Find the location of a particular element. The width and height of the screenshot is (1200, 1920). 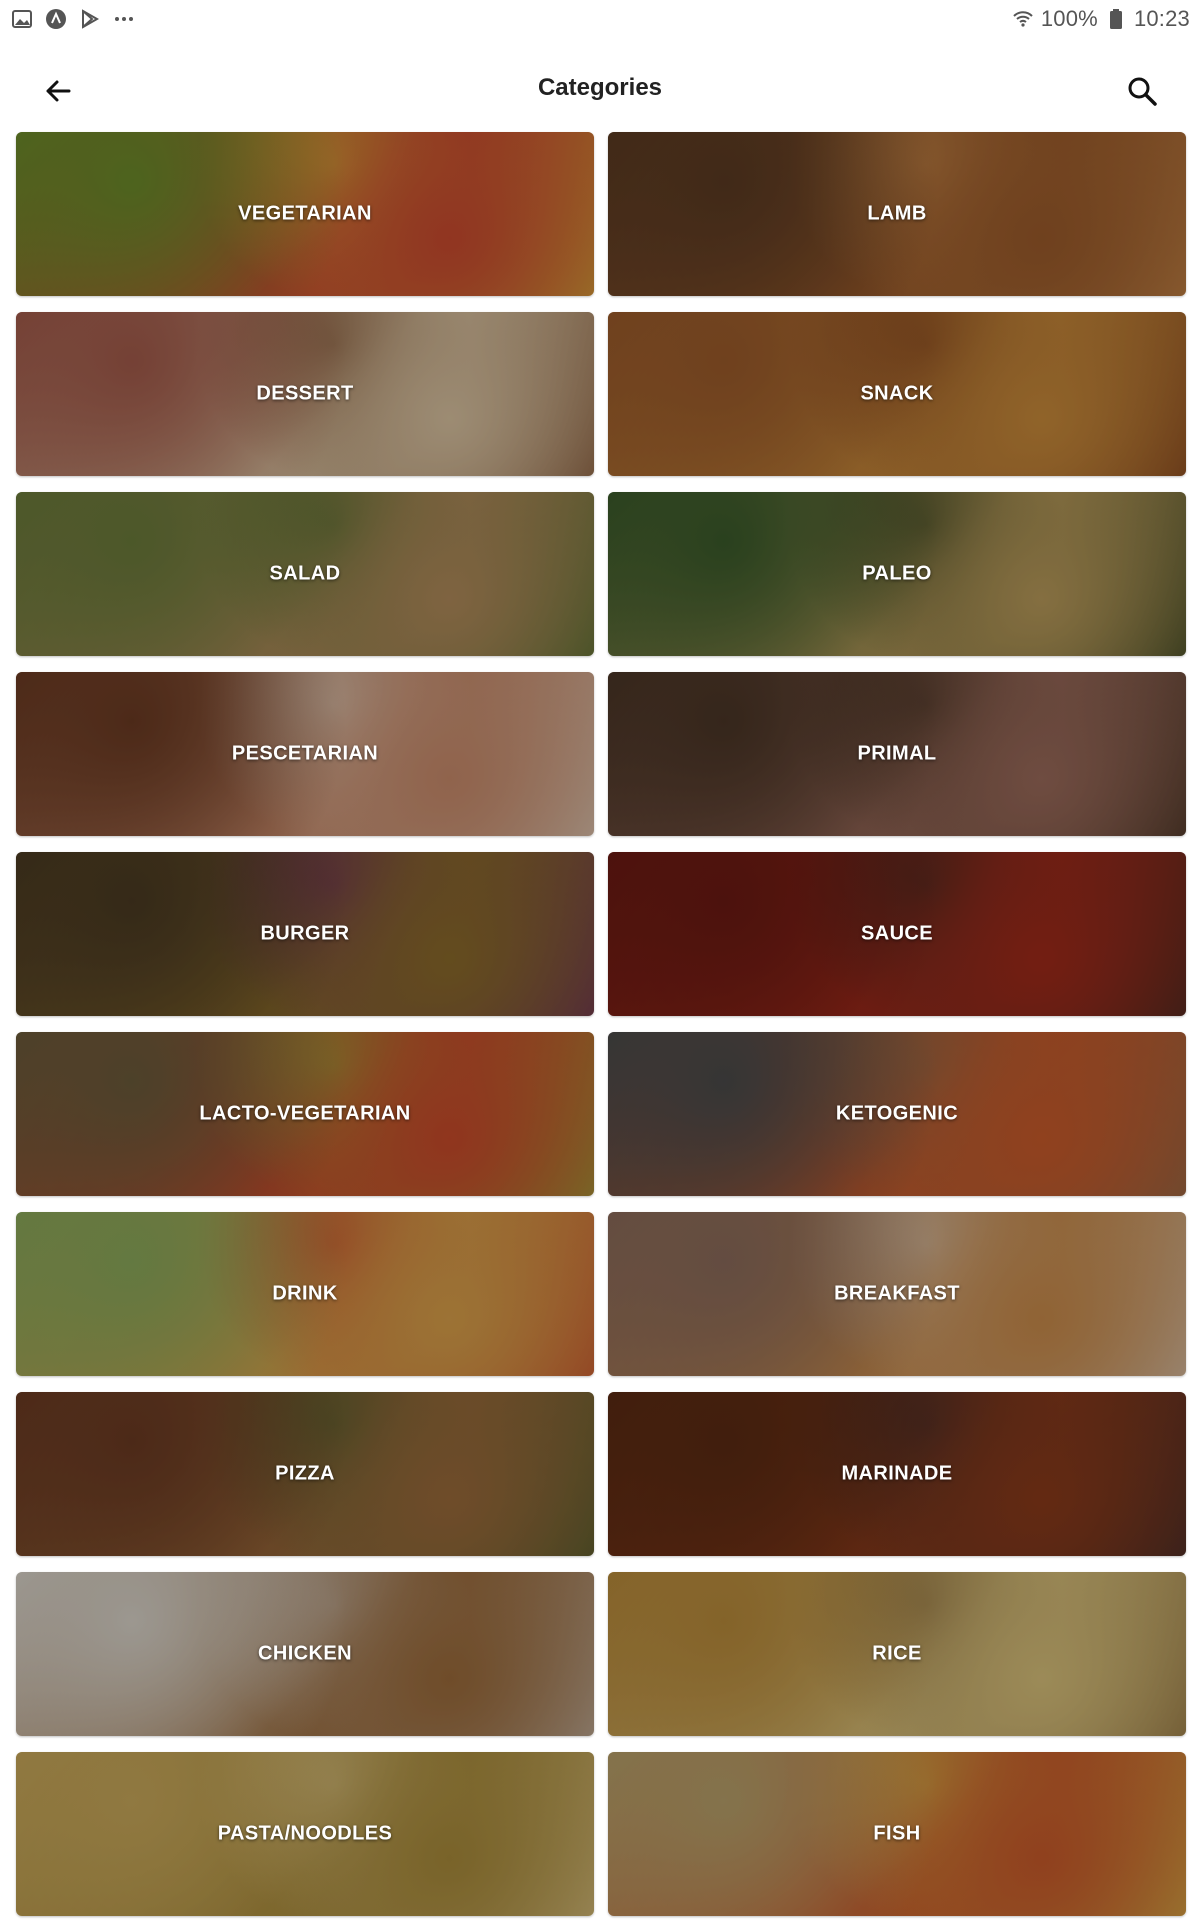

category-label: PIZZA is located at coordinates (305, 1473).